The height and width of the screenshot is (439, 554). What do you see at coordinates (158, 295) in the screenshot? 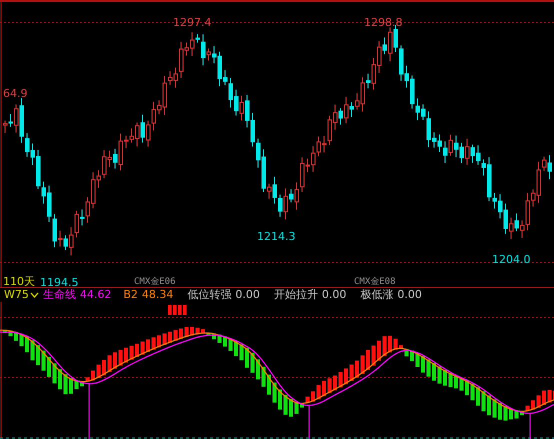
I see `indicator-line-value: 48.34` at bounding box center [158, 295].